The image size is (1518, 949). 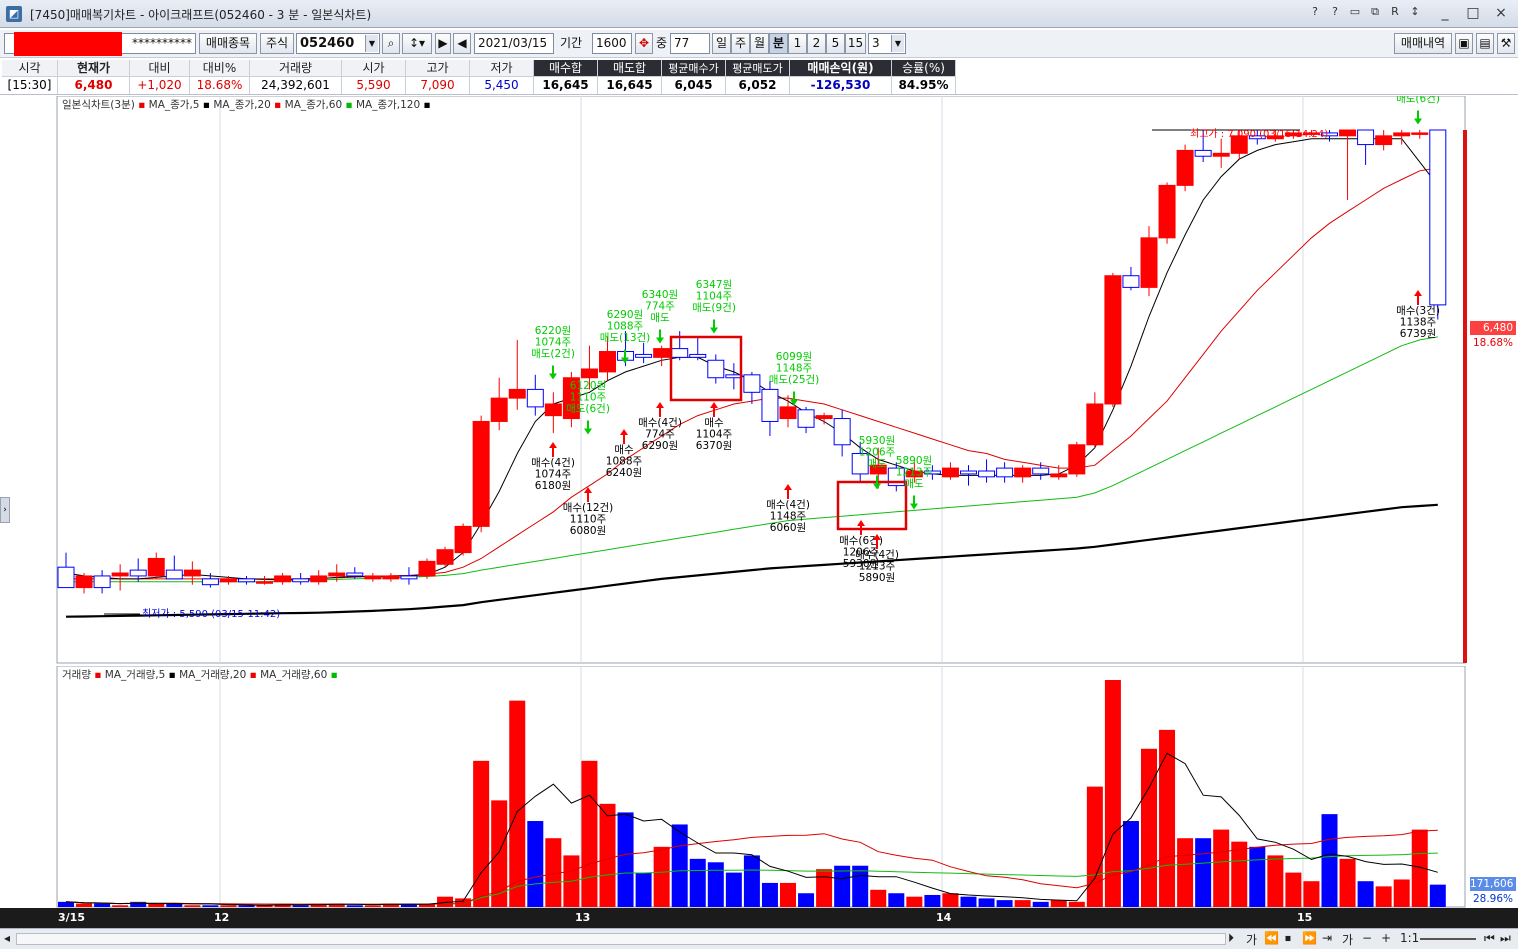 I want to click on buy-annotation-text: 매수, so click(x=624, y=450).